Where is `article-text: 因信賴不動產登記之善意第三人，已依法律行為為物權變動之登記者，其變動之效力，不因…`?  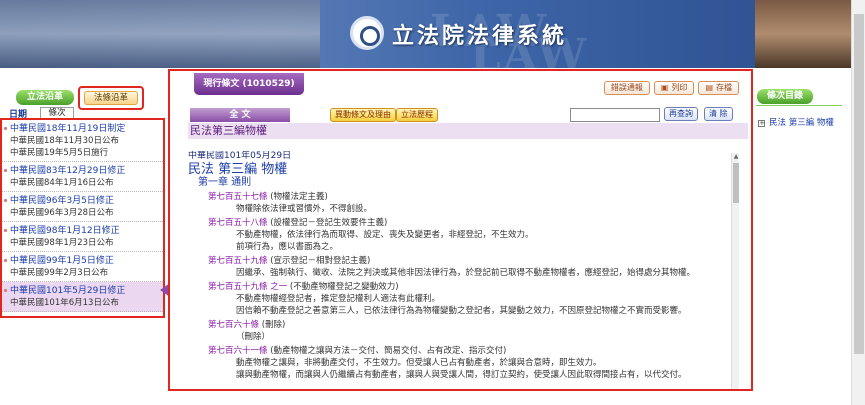 article-text: 因信賴不動產登記之善意第三人，已依法律行為為物權變動之登記者，其變動之效力，不因… is located at coordinates (461, 311).